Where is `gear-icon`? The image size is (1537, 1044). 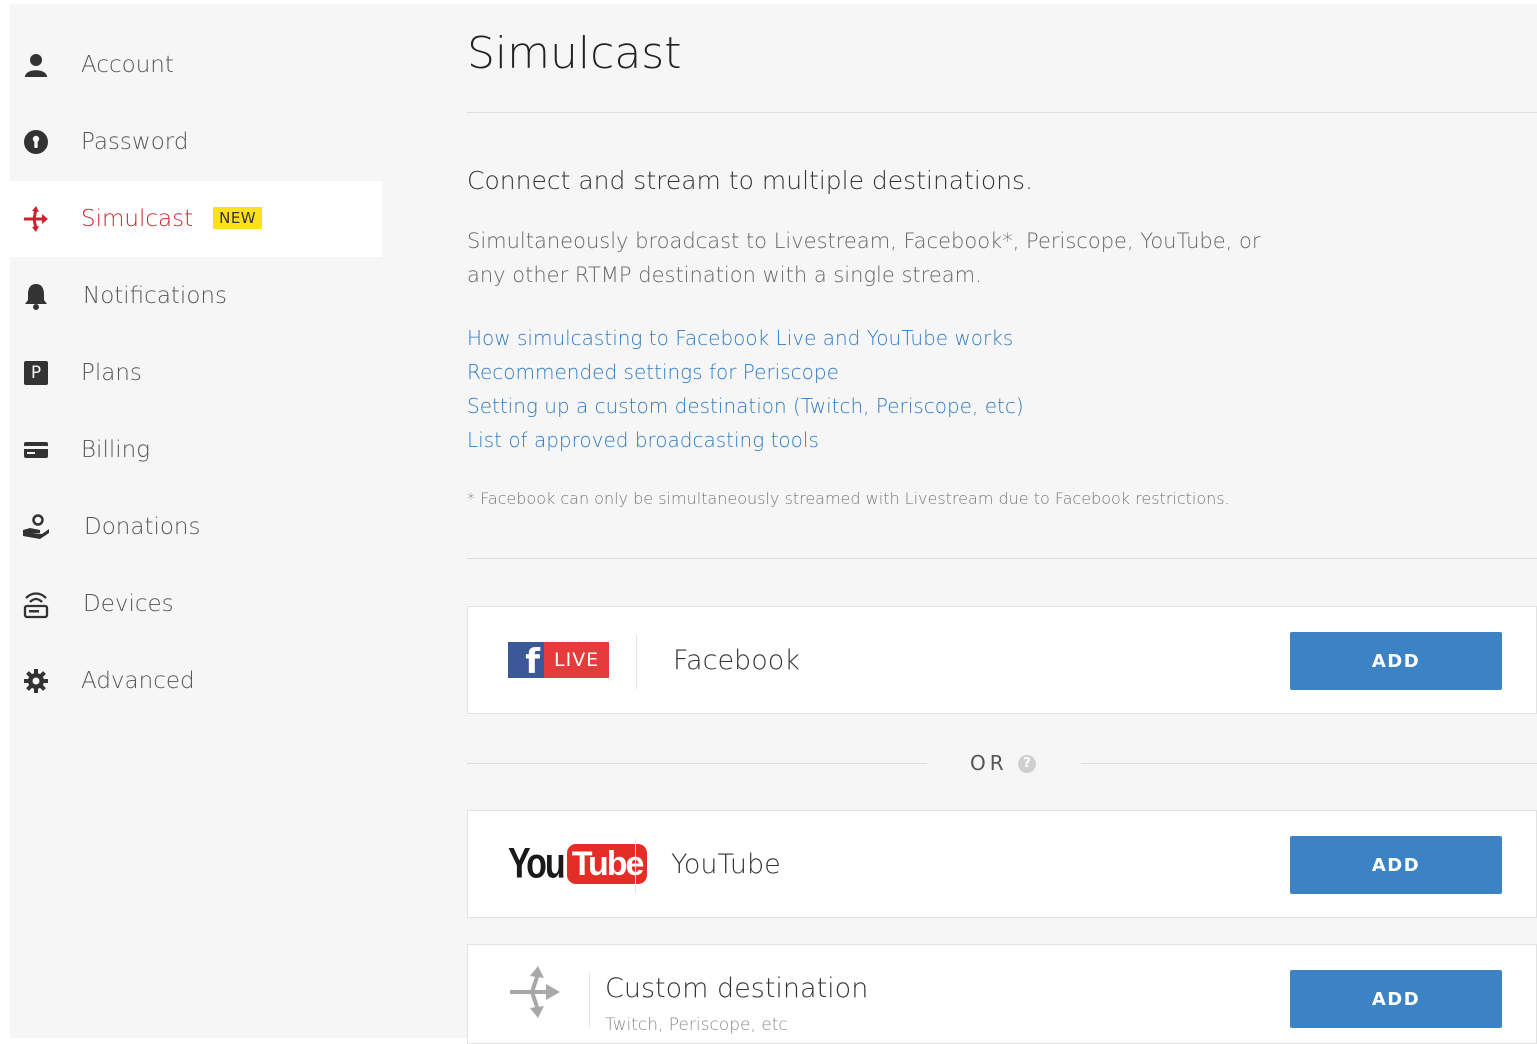 gear-icon is located at coordinates (36, 681).